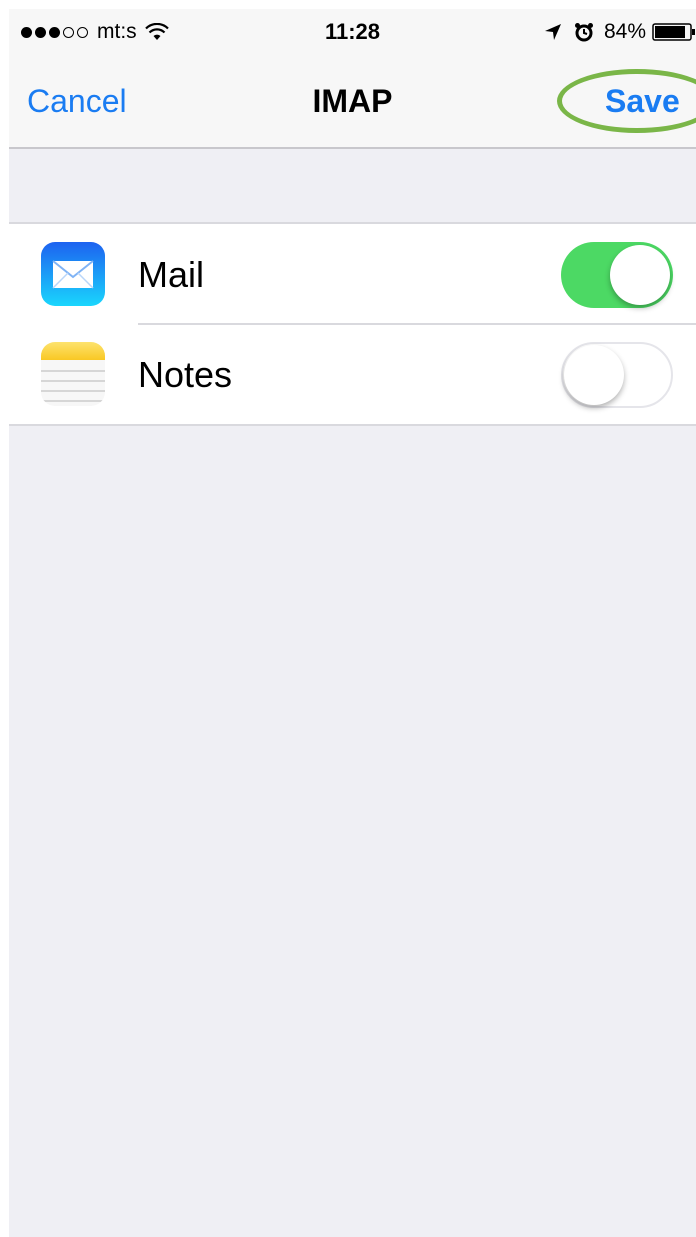 This screenshot has height=1237, width=696. Describe the element at coordinates (352, 373) in the screenshot. I see `list-item-notes: Notes` at that location.